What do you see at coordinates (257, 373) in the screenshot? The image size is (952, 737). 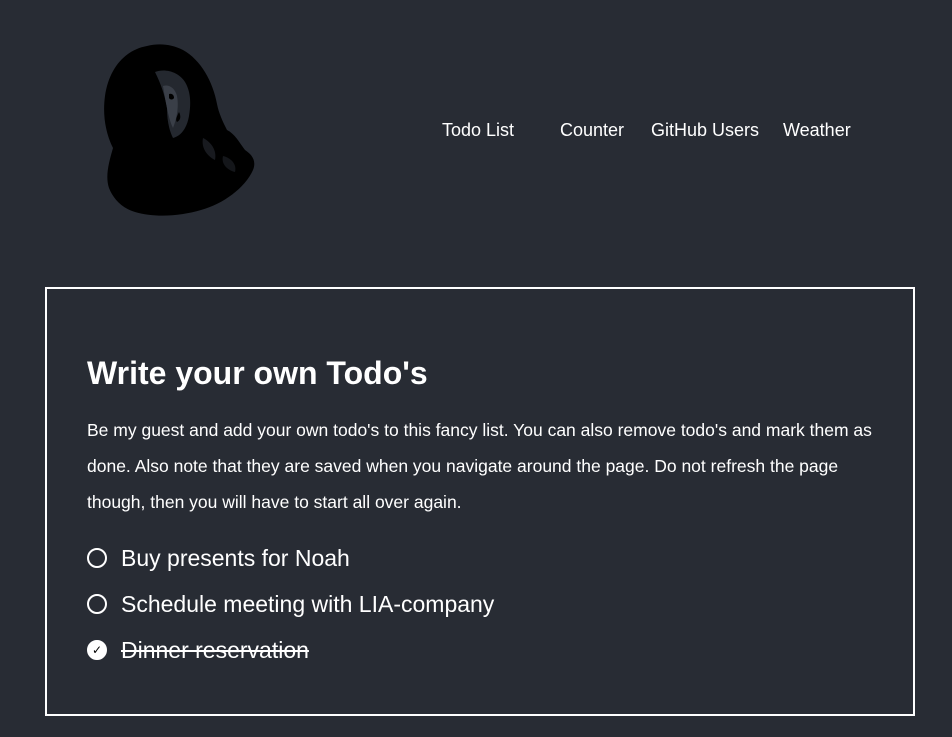 I see `page-title: Write your own Todo's` at bounding box center [257, 373].